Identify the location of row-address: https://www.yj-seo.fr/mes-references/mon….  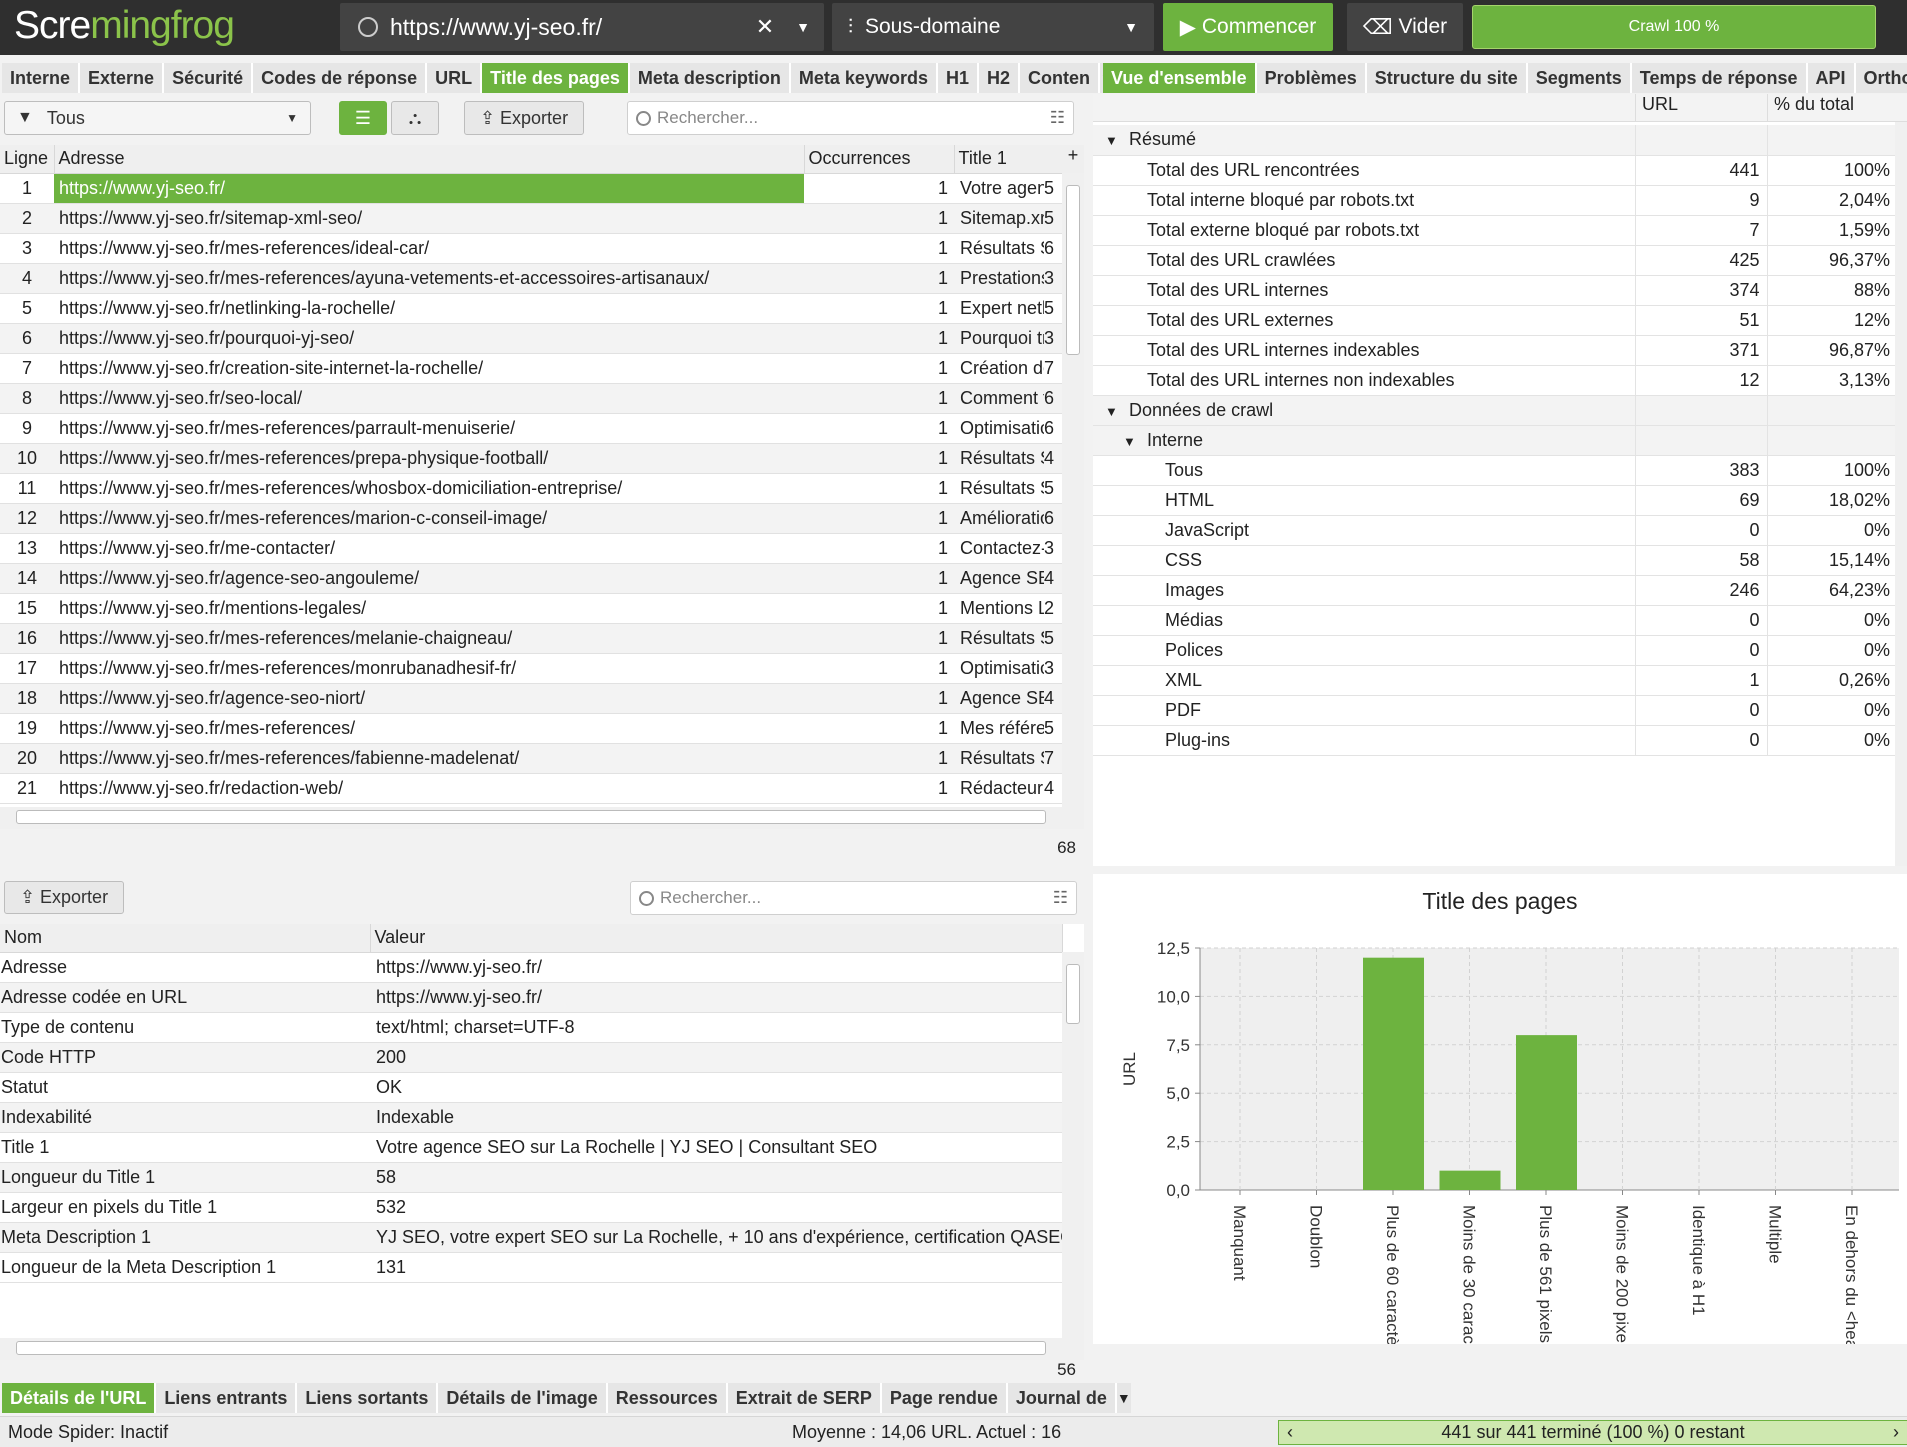
(429, 668).